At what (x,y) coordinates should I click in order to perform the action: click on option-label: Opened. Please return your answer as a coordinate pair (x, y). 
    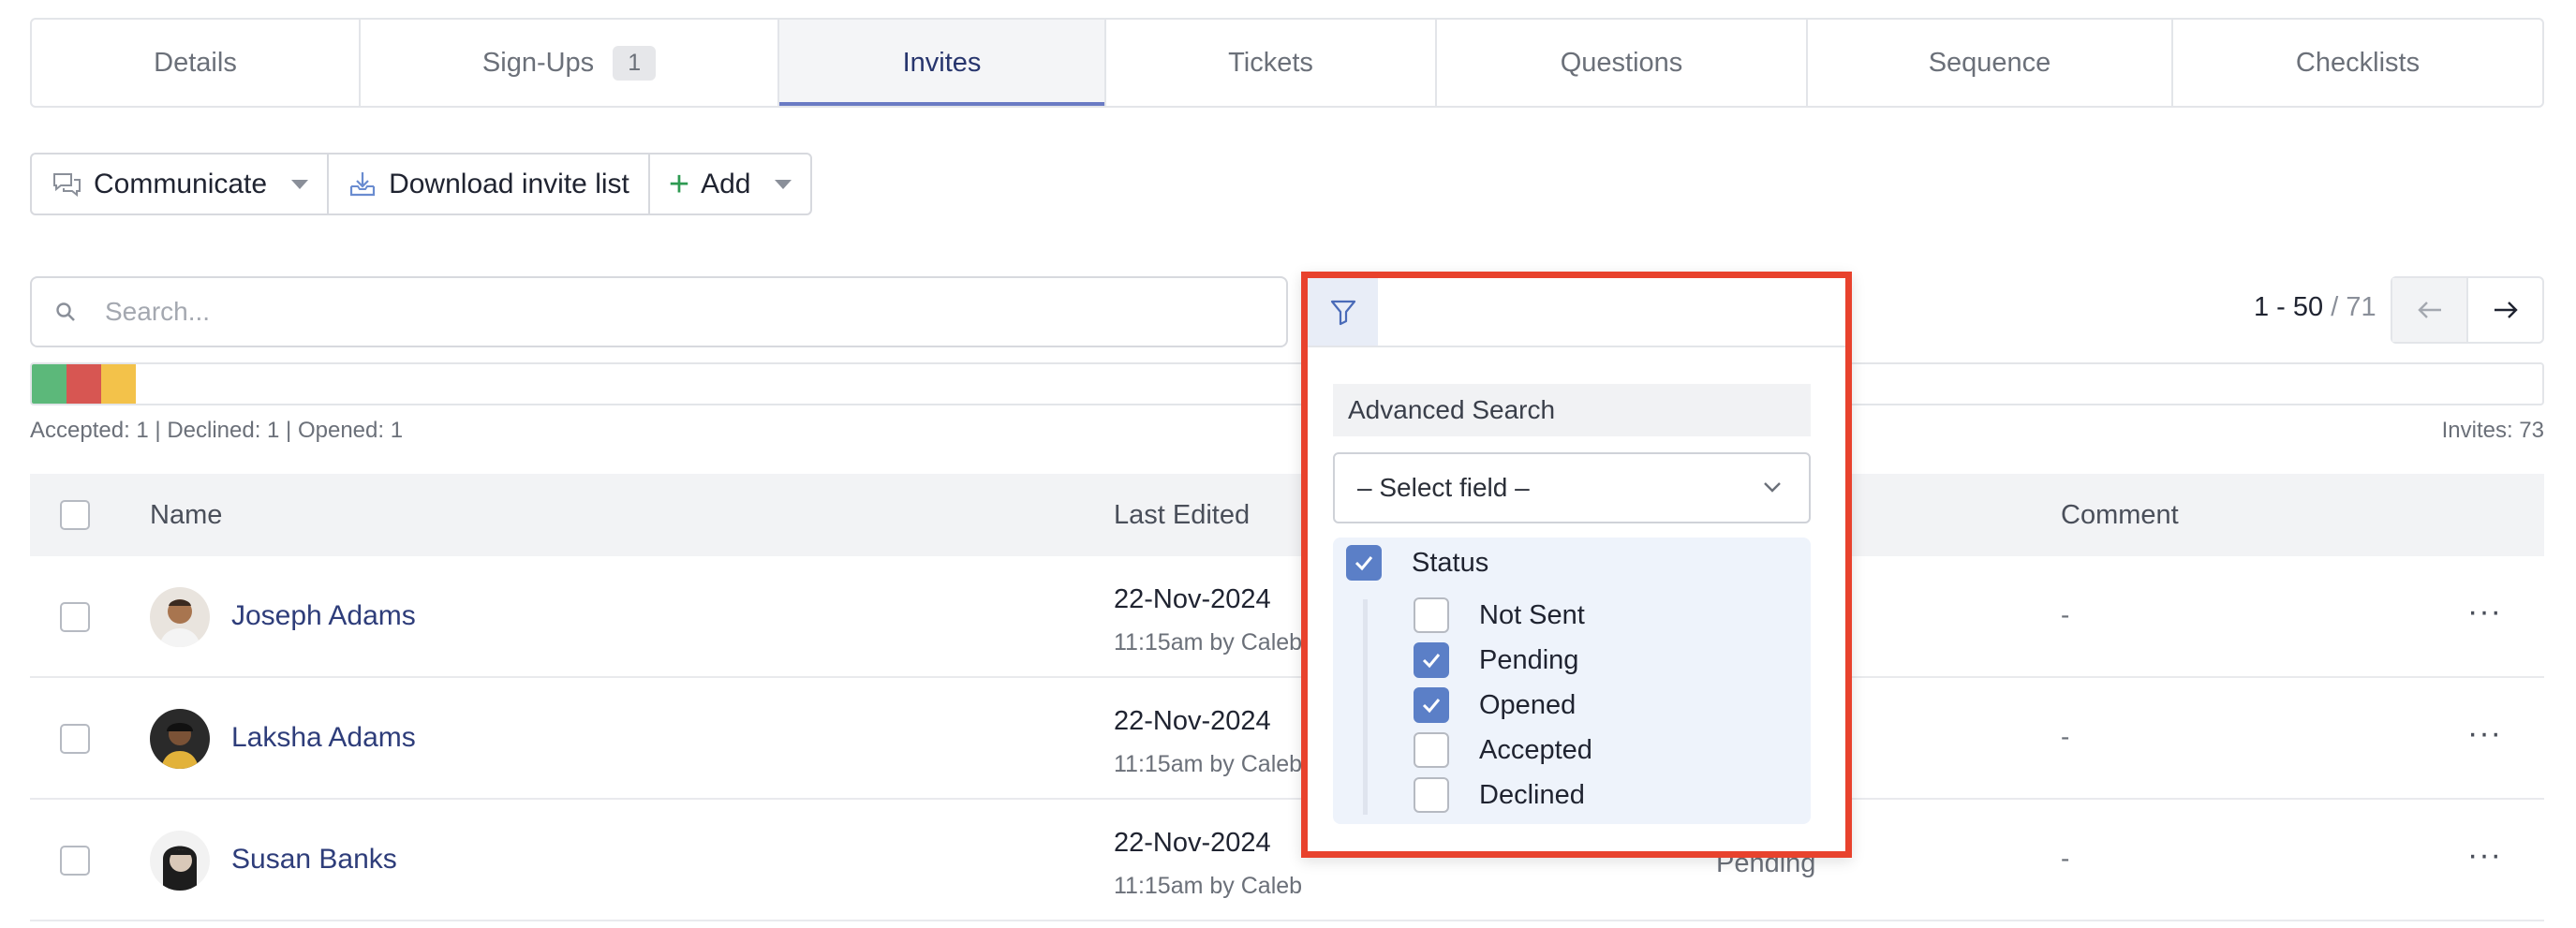
    Looking at the image, I should click on (1528, 704).